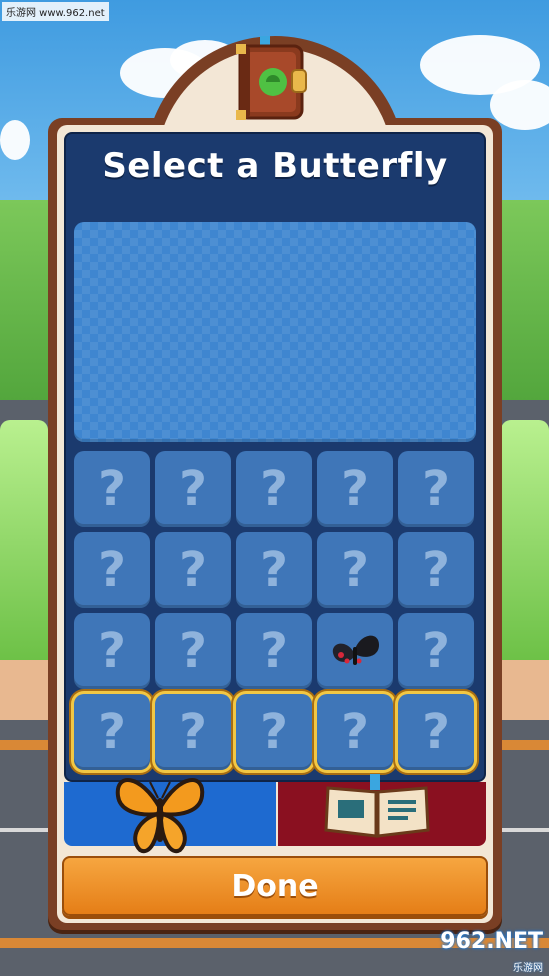 This screenshot has width=549, height=976. What do you see at coordinates (275, 166) in the screenshot?
I see `page-title: Select a Butterfly` at bounding box center [275, 166].